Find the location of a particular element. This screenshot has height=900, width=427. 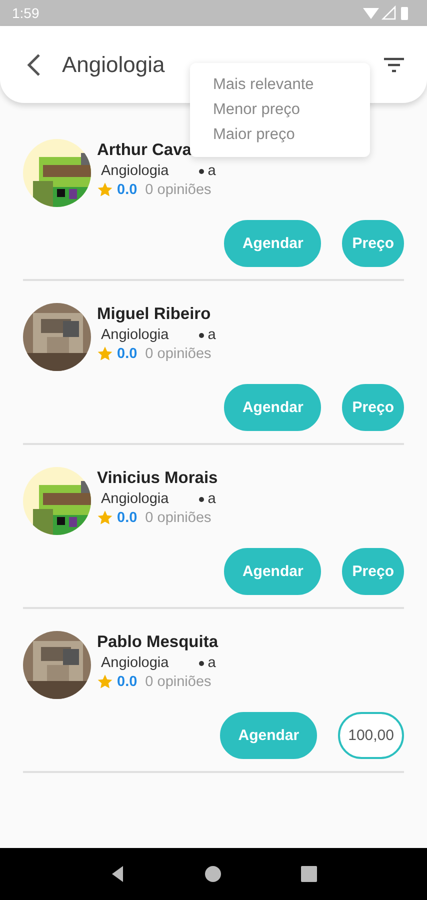

doctor-name: Vinicius Morais is located at coordinates (157, 478).